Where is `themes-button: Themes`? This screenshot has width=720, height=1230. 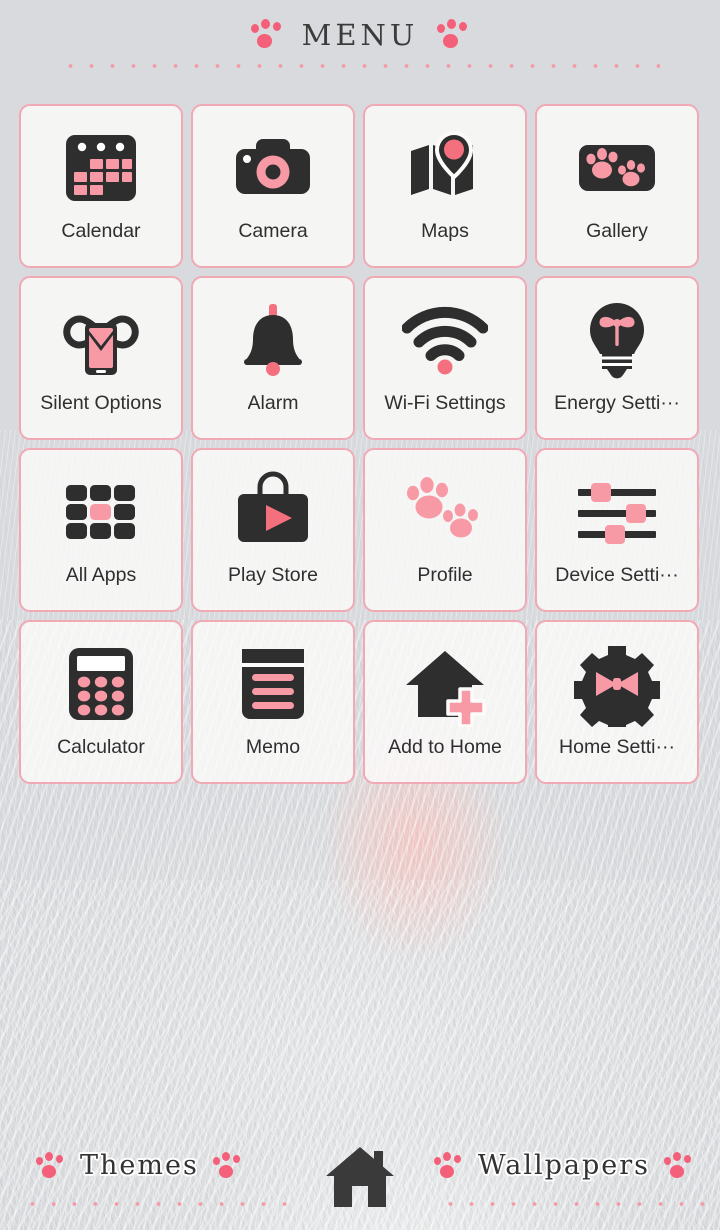 themes-button: Themes is located at coordinates (139, 1165).